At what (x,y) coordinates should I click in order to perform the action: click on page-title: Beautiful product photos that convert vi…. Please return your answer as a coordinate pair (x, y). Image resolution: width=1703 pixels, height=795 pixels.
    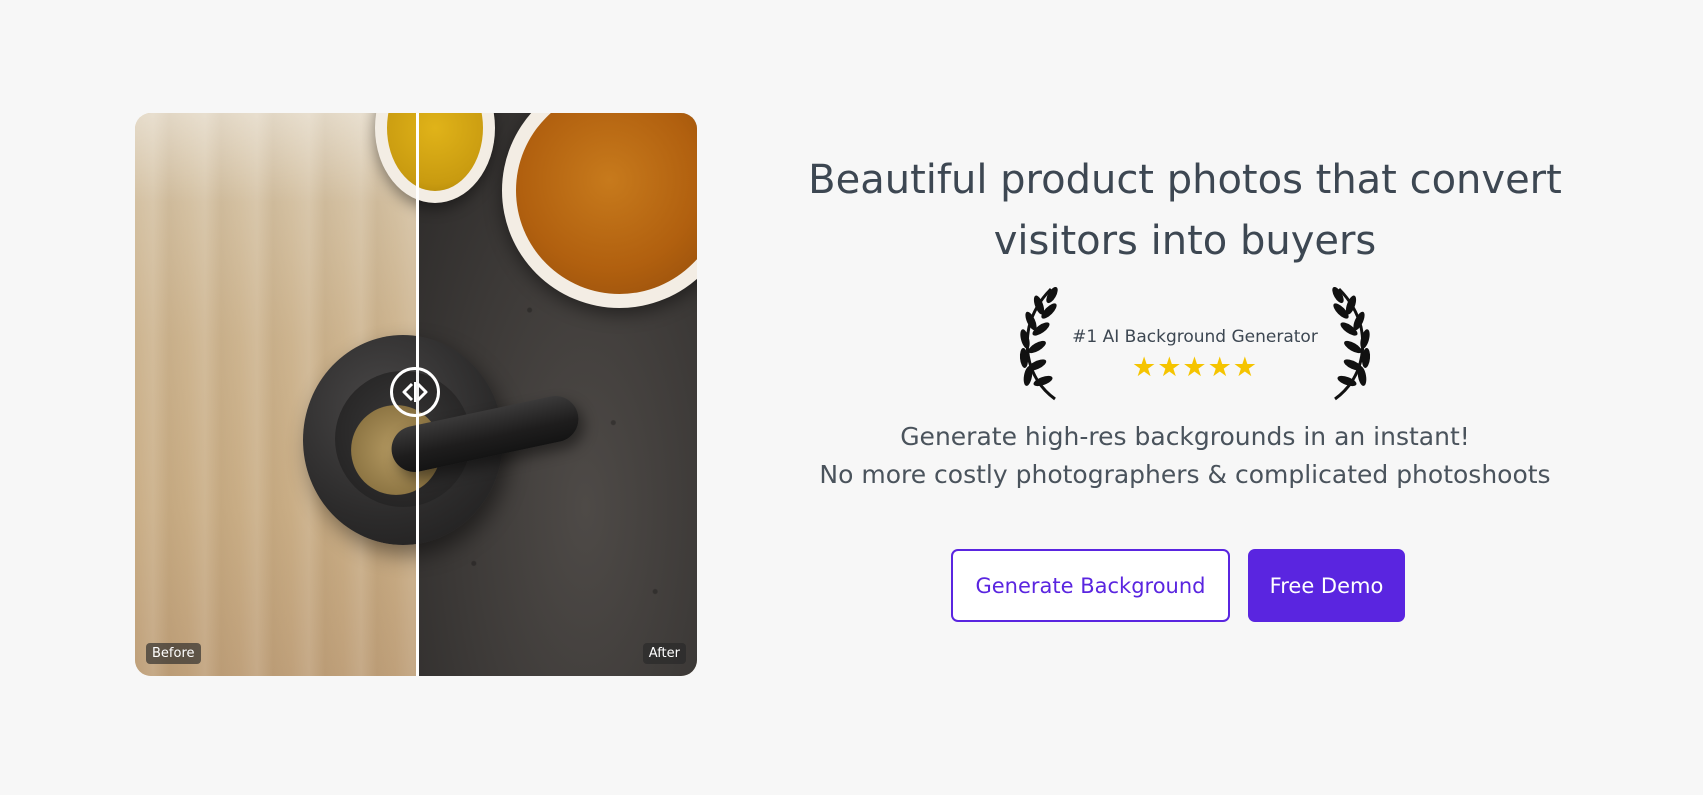
    Looking at the image, I should click on (1185, 210).